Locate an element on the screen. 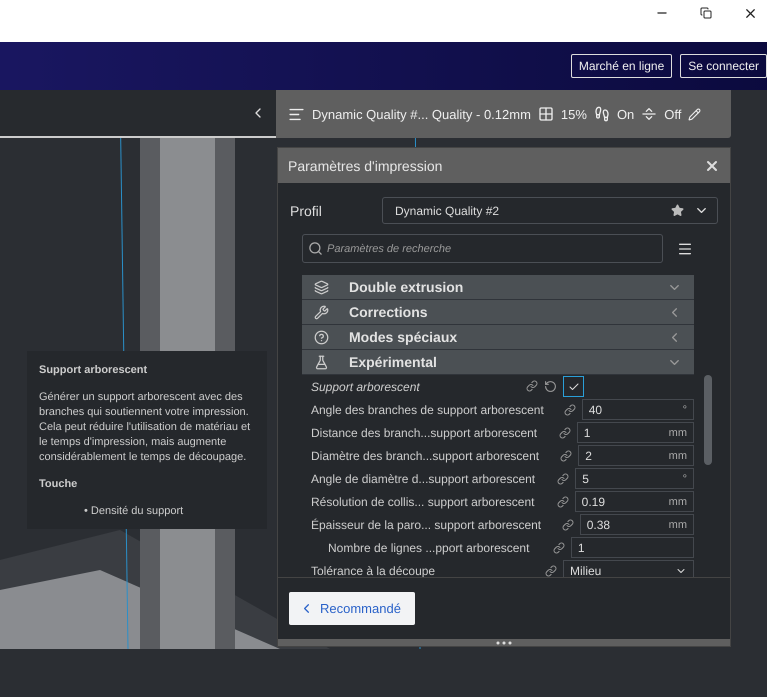 Image resolution: width=767 pixels, height=697 pixels. setting-label: Support arborescent is located at coordinates (366, 387).